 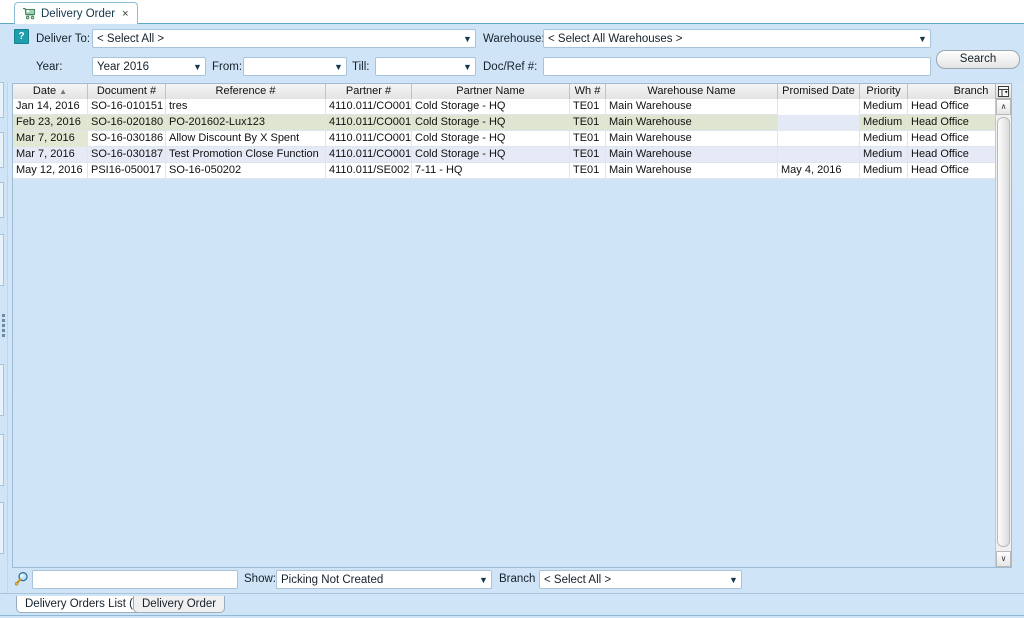 What do you see at coordinates (369, 171) in the screenshot?
I see `table-cell-partner_no: 4110.011/SE002` at bounding box center [369, 171].